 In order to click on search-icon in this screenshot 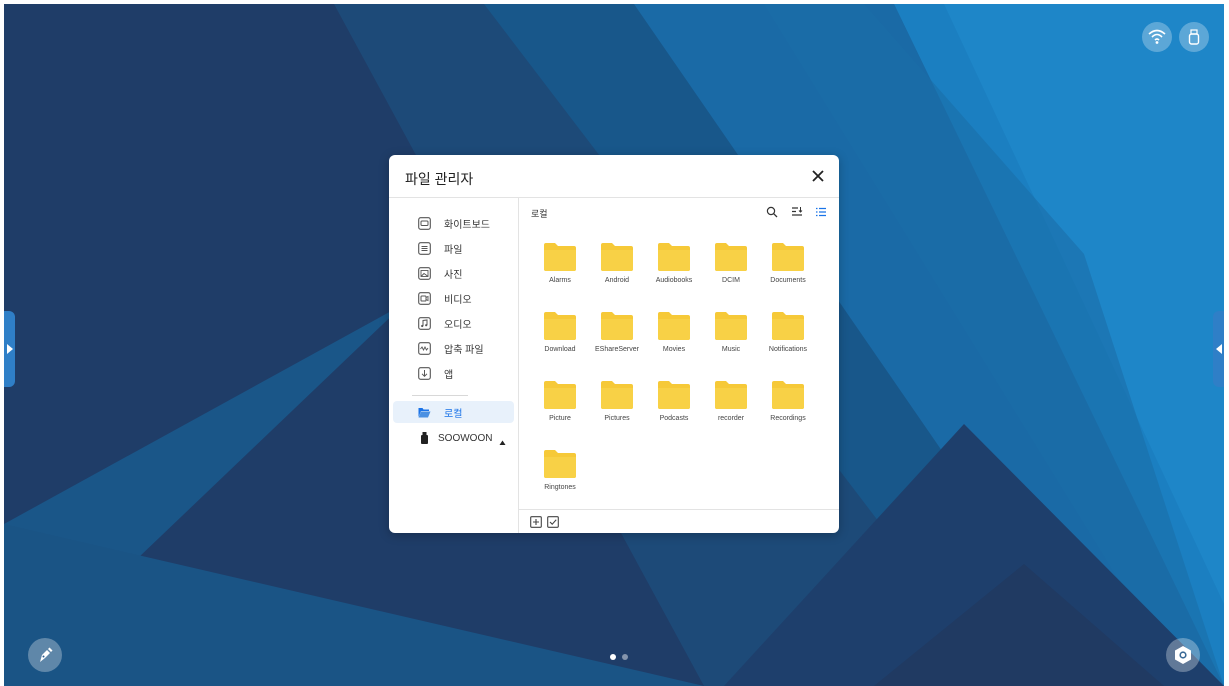, I will do `click(772, 212)`.